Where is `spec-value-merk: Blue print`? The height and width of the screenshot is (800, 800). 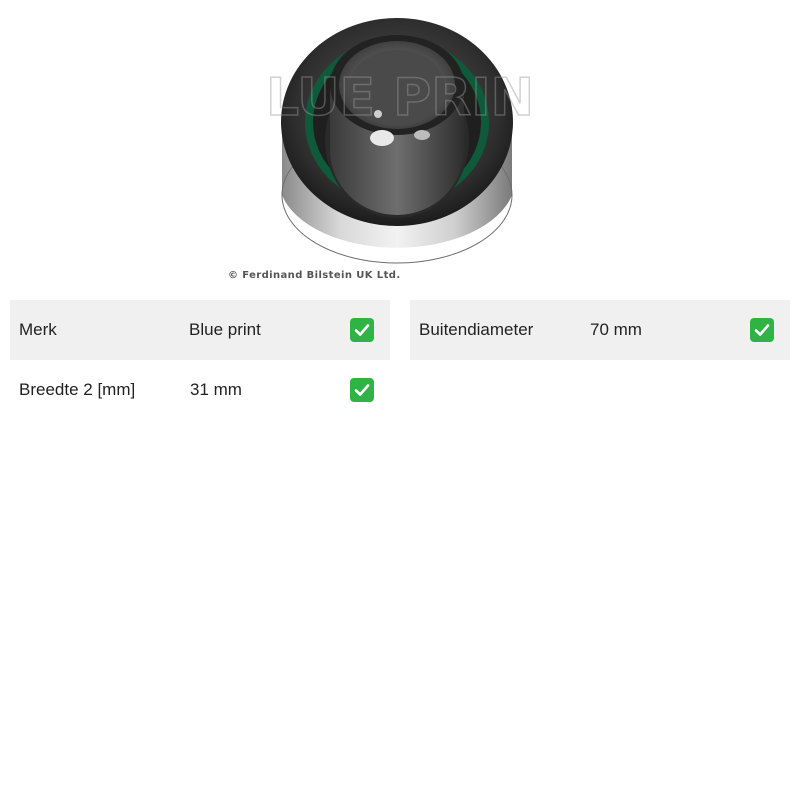 spec-value-merk: Blue print is located at coordinates (225, 329).